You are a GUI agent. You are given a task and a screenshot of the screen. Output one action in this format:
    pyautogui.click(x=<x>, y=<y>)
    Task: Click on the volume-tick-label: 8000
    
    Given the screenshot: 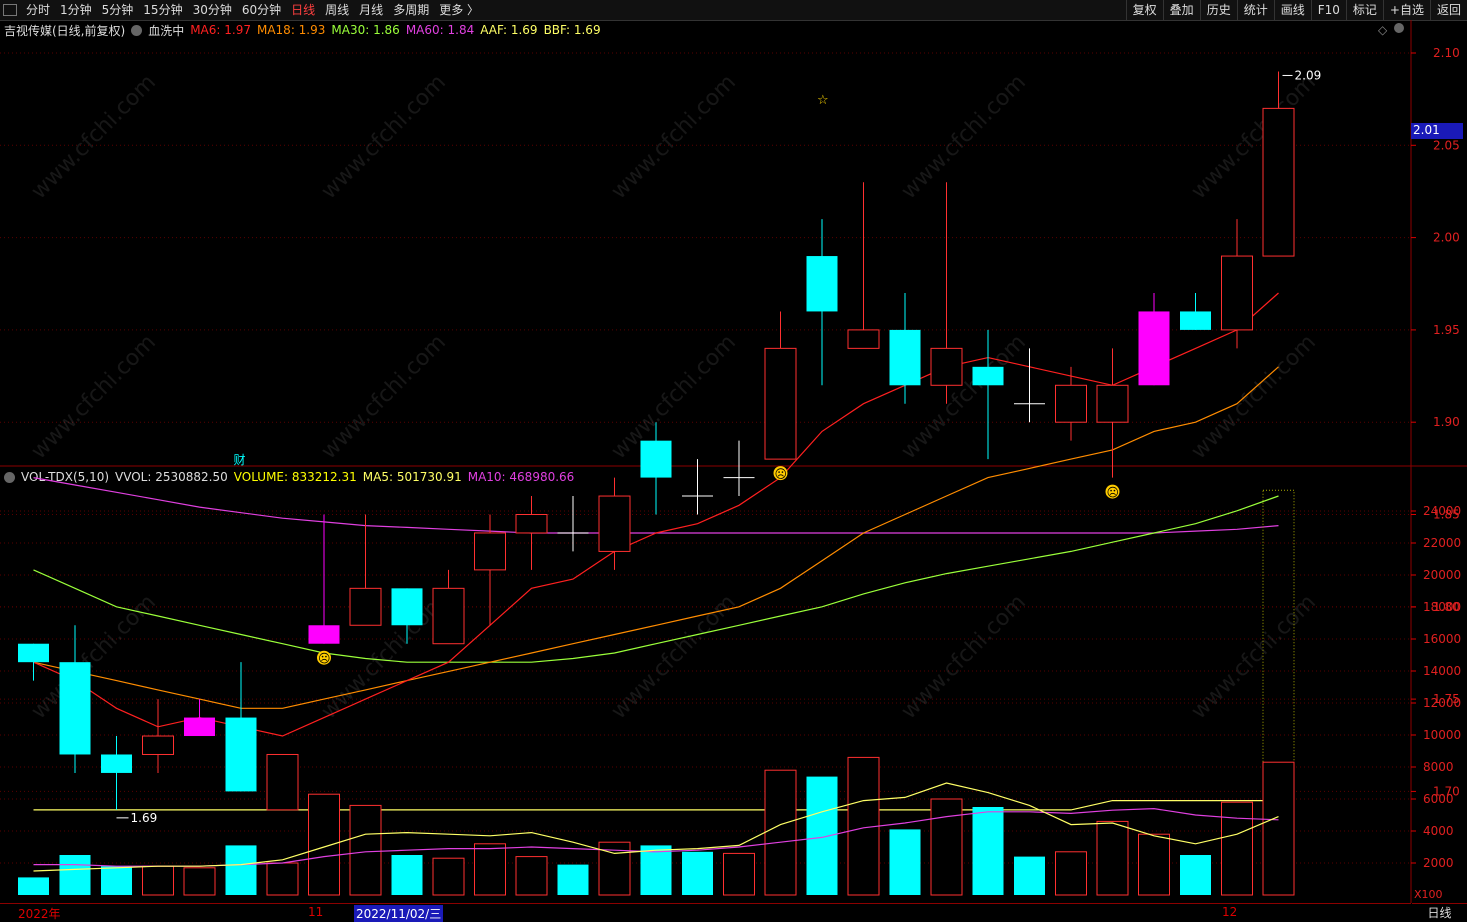 What is the action you would take?
    pyautogui.click(x=1438, y=767)
    